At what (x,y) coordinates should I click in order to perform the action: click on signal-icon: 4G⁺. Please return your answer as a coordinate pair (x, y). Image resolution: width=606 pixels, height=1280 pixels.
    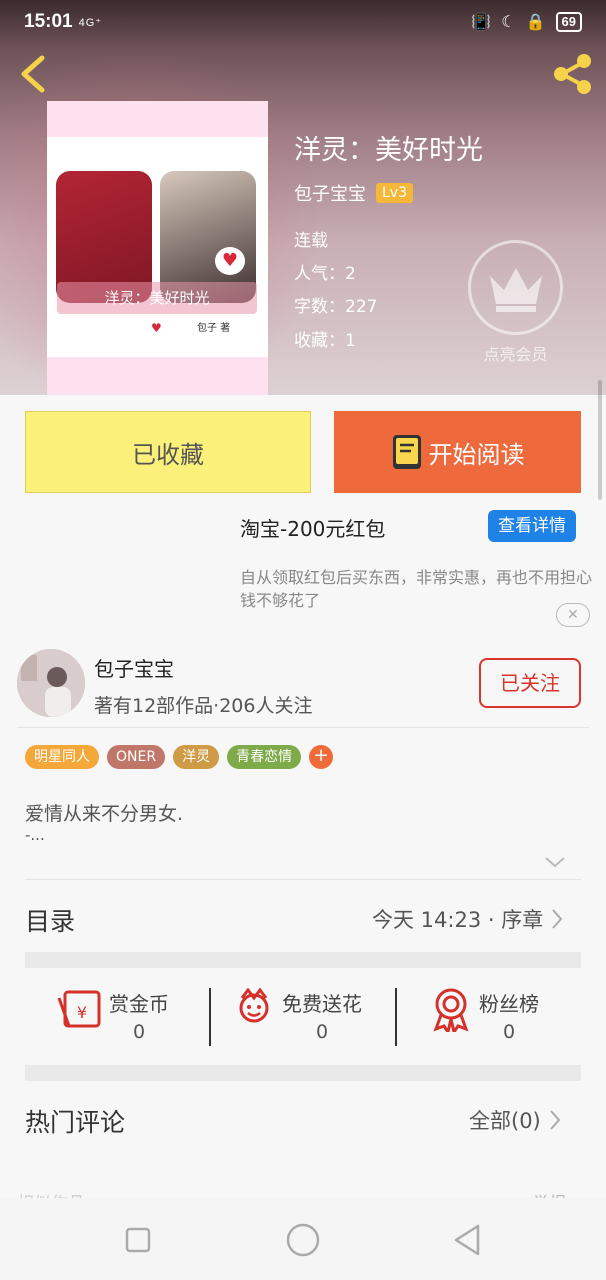
    Looking at the image, I should click on (90, 22).